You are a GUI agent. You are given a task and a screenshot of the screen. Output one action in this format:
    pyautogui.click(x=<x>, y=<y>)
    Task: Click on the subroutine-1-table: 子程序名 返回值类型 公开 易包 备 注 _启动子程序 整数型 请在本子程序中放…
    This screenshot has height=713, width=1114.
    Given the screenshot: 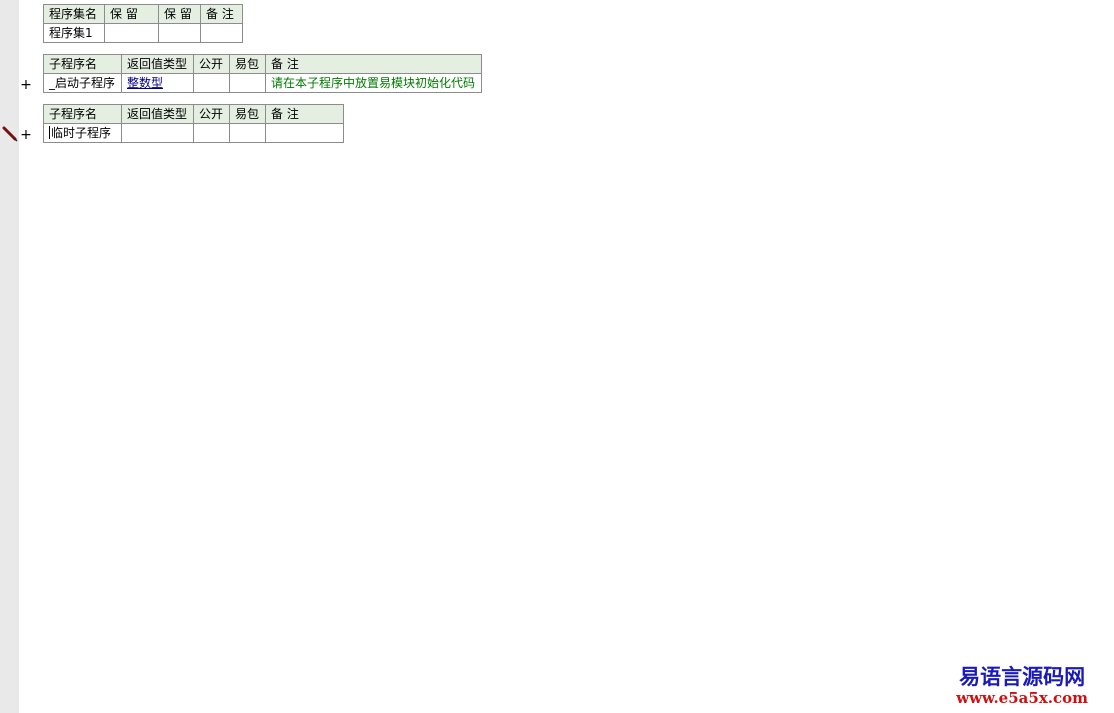 What is the action you would take?
    pyautogui.click(x=262, y=73)
    